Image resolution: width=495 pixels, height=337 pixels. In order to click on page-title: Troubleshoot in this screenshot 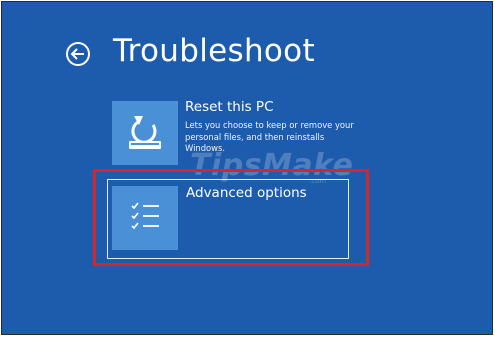, I will do `click(214, 51)`.